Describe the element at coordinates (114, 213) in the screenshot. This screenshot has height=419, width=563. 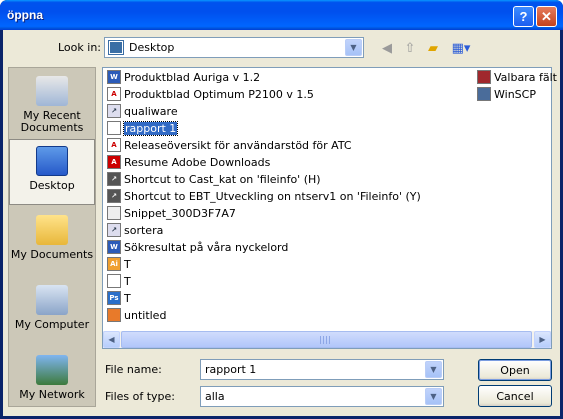
I see `snippet-icon` at that location.